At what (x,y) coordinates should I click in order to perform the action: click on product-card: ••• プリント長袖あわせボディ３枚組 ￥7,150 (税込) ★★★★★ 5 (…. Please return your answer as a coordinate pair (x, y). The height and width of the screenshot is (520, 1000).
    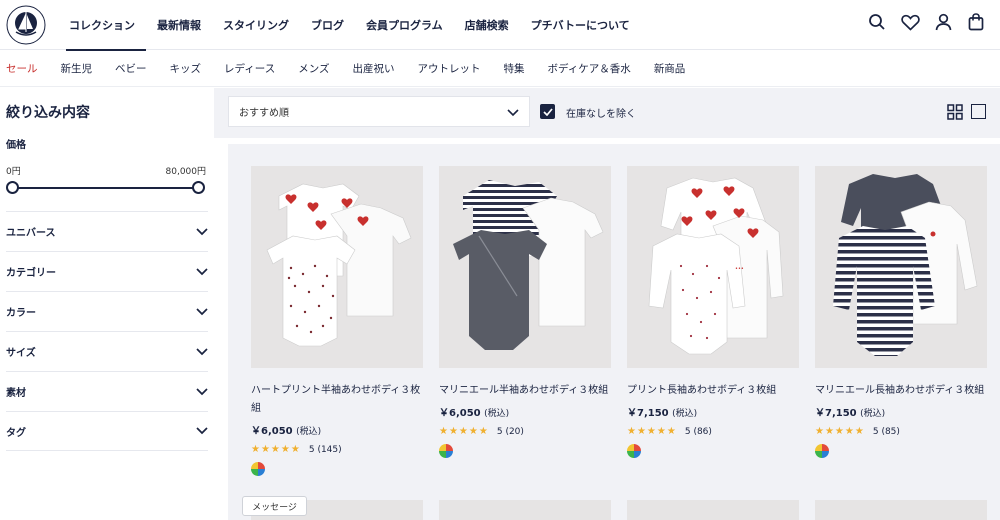
    Looking at the image, I should click on (713, 312).